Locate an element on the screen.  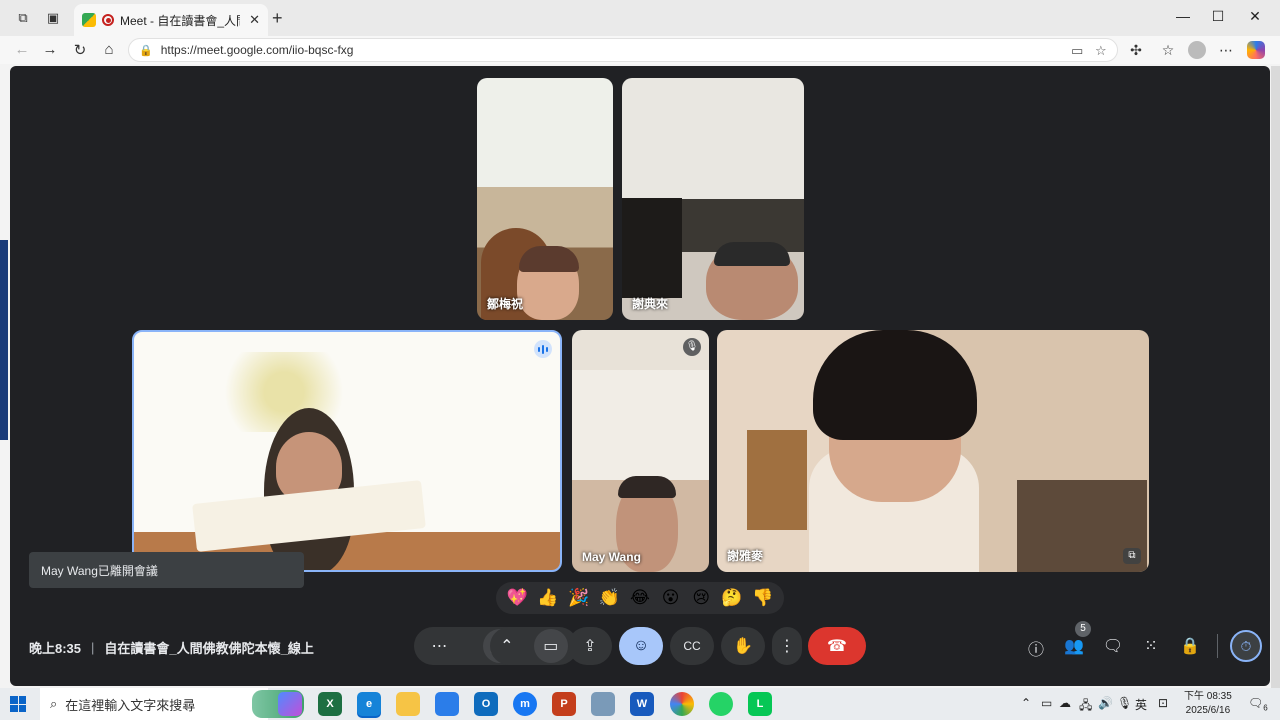
captions-button: CC is located at coordinates (692, 646).